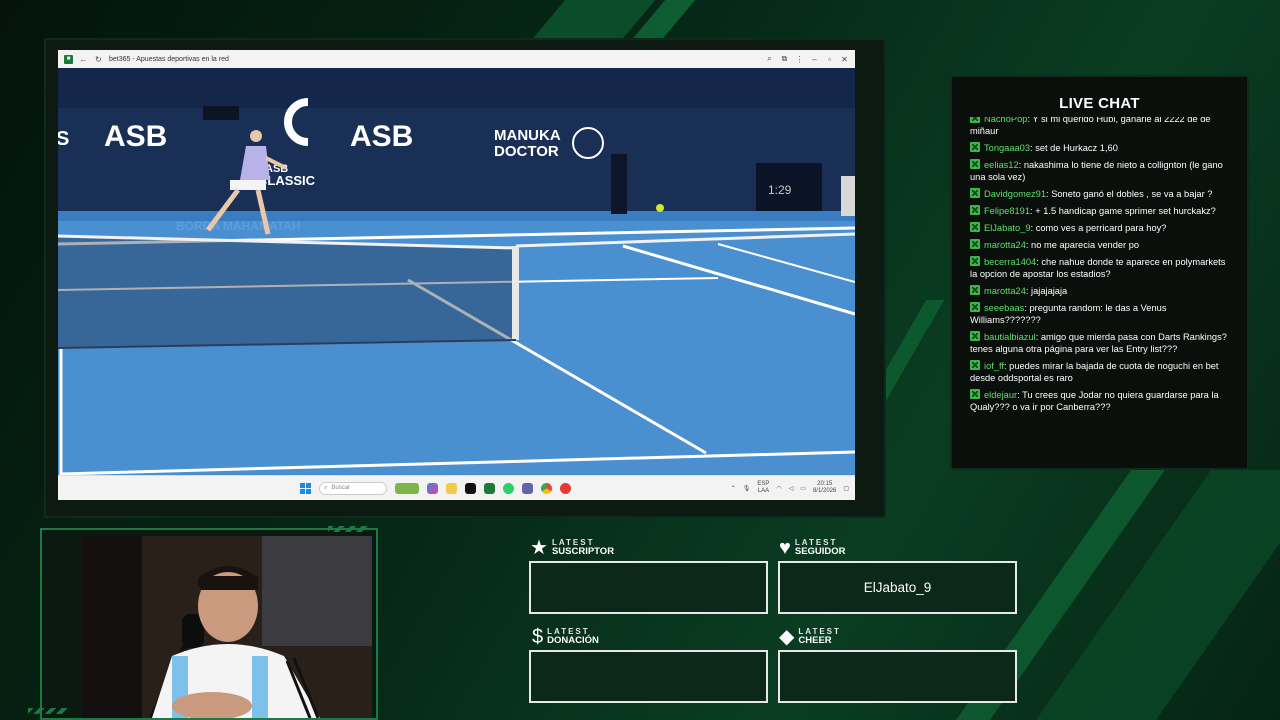  I want to click on chat-username: iof_ff, so click(994, 366).